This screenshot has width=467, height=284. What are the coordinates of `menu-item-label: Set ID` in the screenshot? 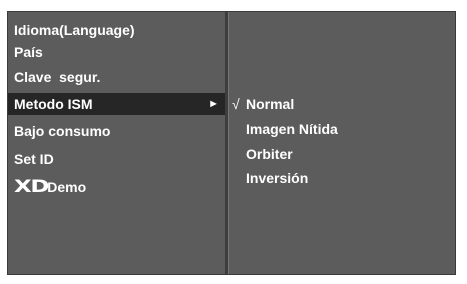 It's located at (34, 159).